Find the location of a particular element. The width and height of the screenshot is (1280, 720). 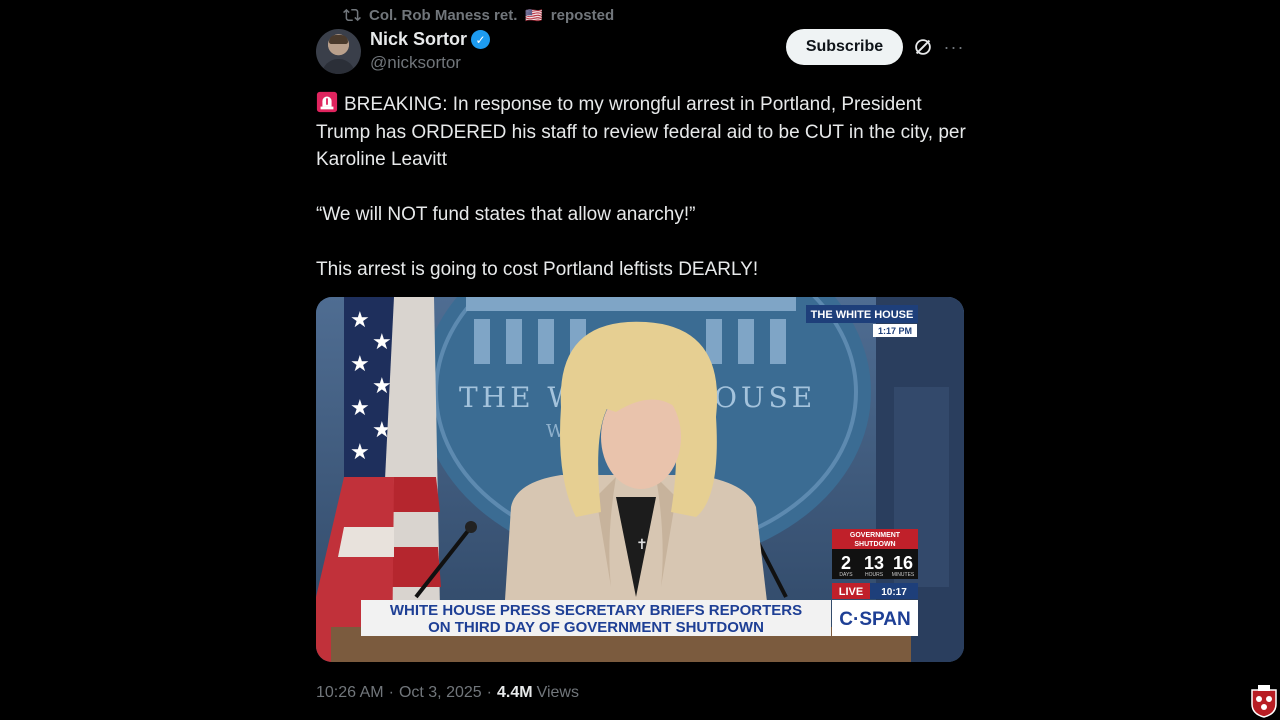

post-time: 10:26 AM is located at coordinates (350, 693).